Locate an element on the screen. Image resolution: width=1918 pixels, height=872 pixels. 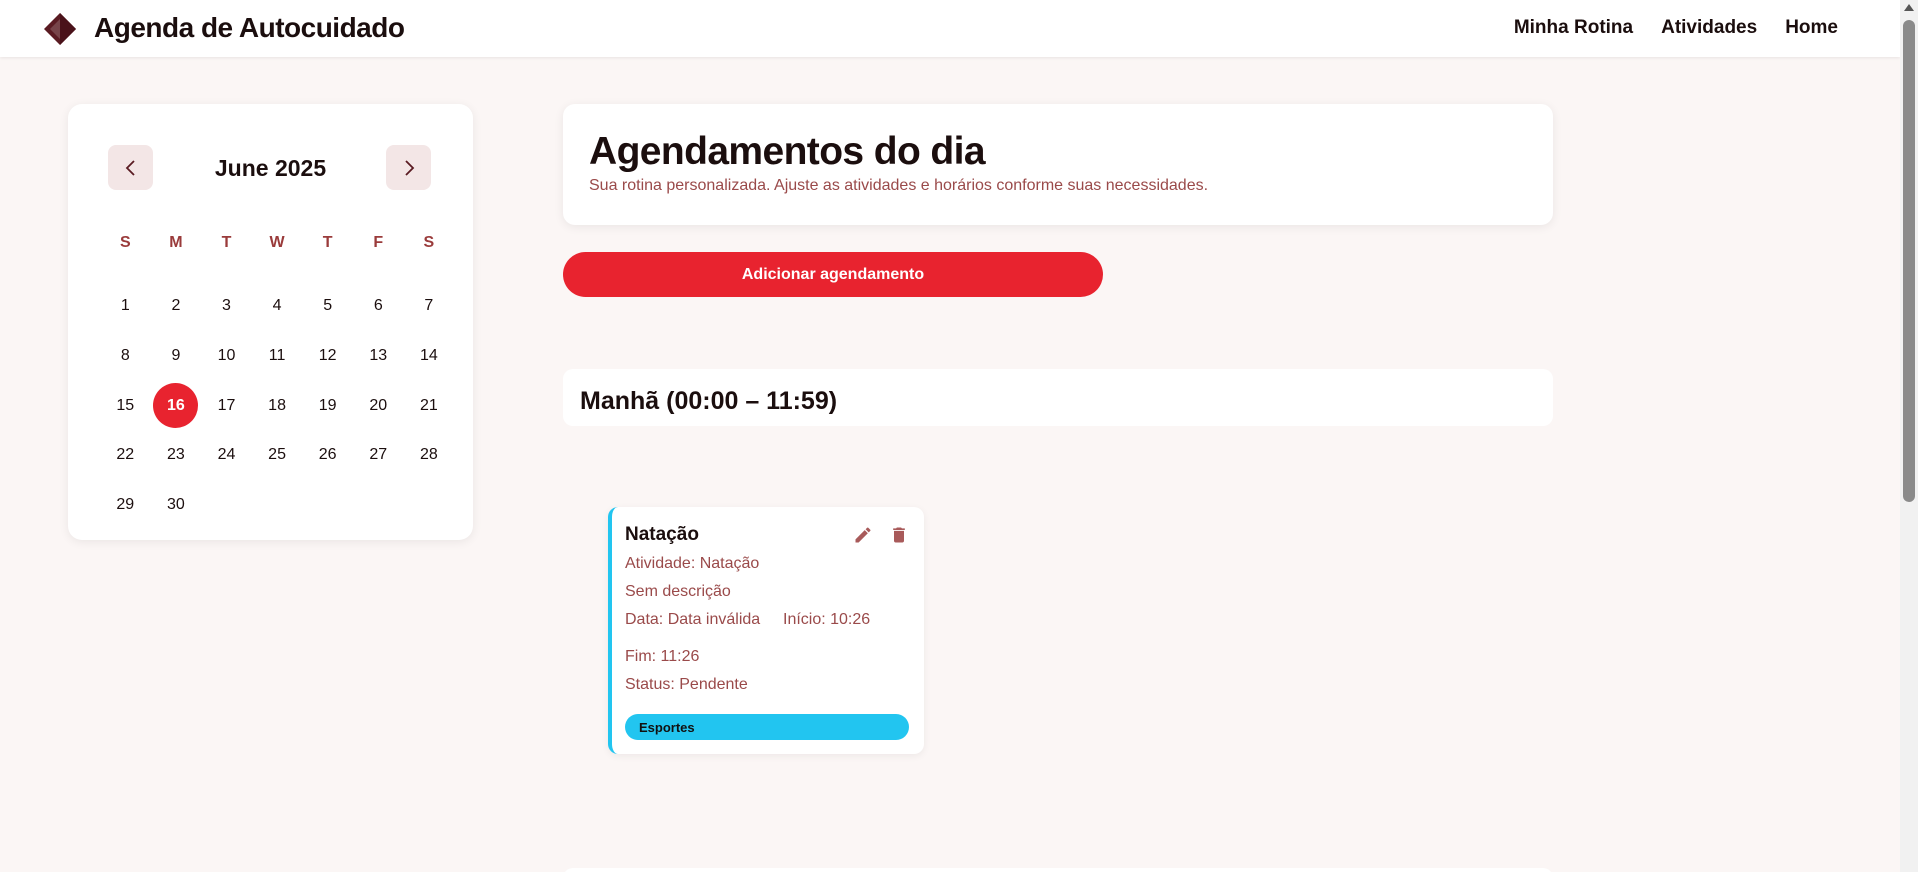
calendar-day: 18 is located at coordinates (277, 406).